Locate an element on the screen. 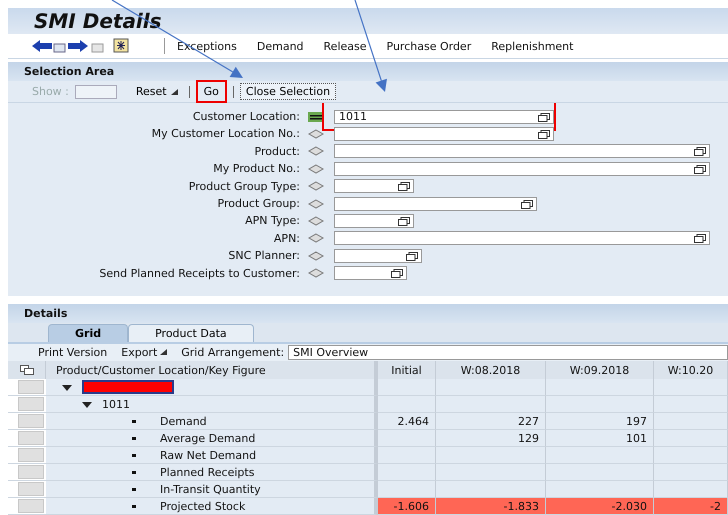 Image resolution: width=728 pixels, height=515 pixels. key-figure-label: Demand is located at coordinates (183, 421).